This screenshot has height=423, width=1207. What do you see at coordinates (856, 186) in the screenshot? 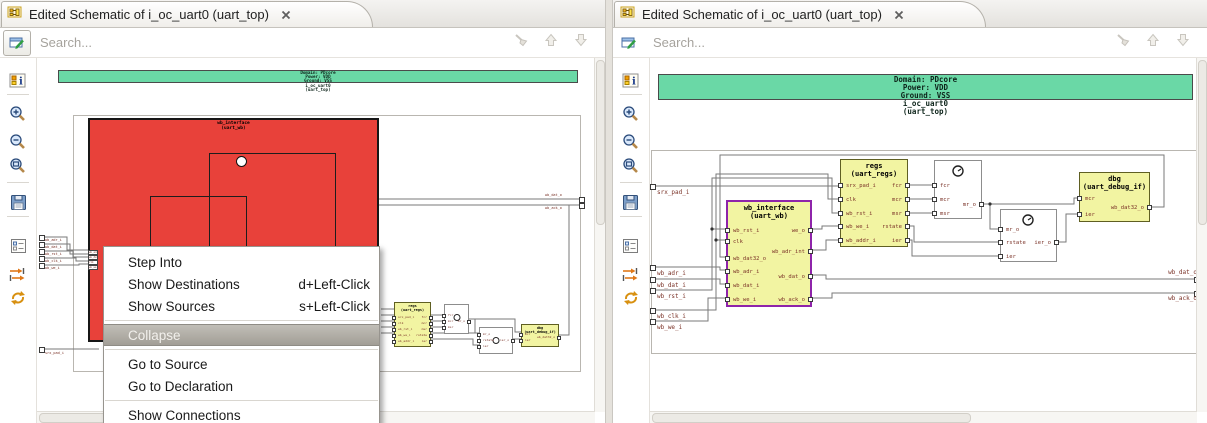
I see `port: srx_pad_i` at bounding box center [856, 186].